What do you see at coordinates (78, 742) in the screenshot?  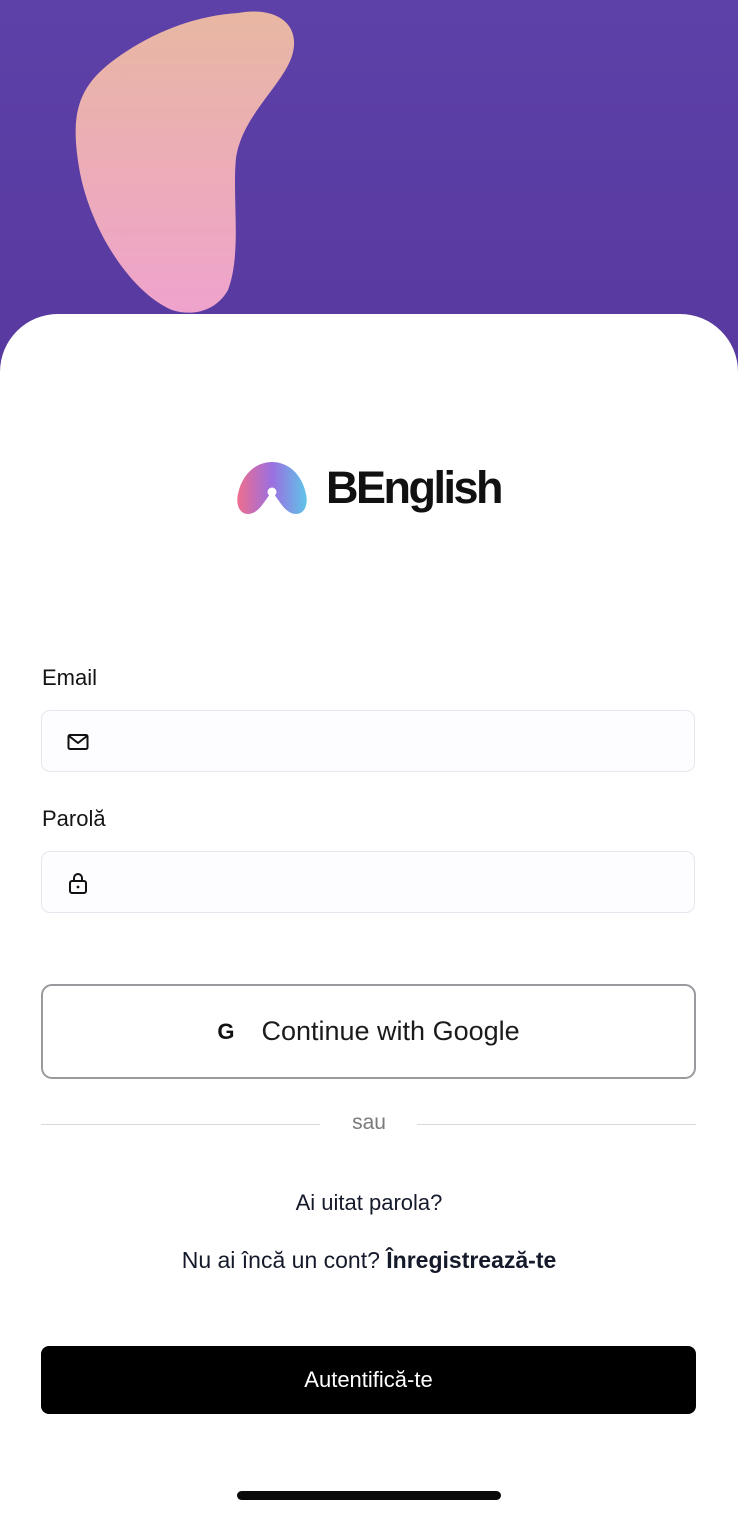 I see `mail-icon` at bounding box center [78, 742].